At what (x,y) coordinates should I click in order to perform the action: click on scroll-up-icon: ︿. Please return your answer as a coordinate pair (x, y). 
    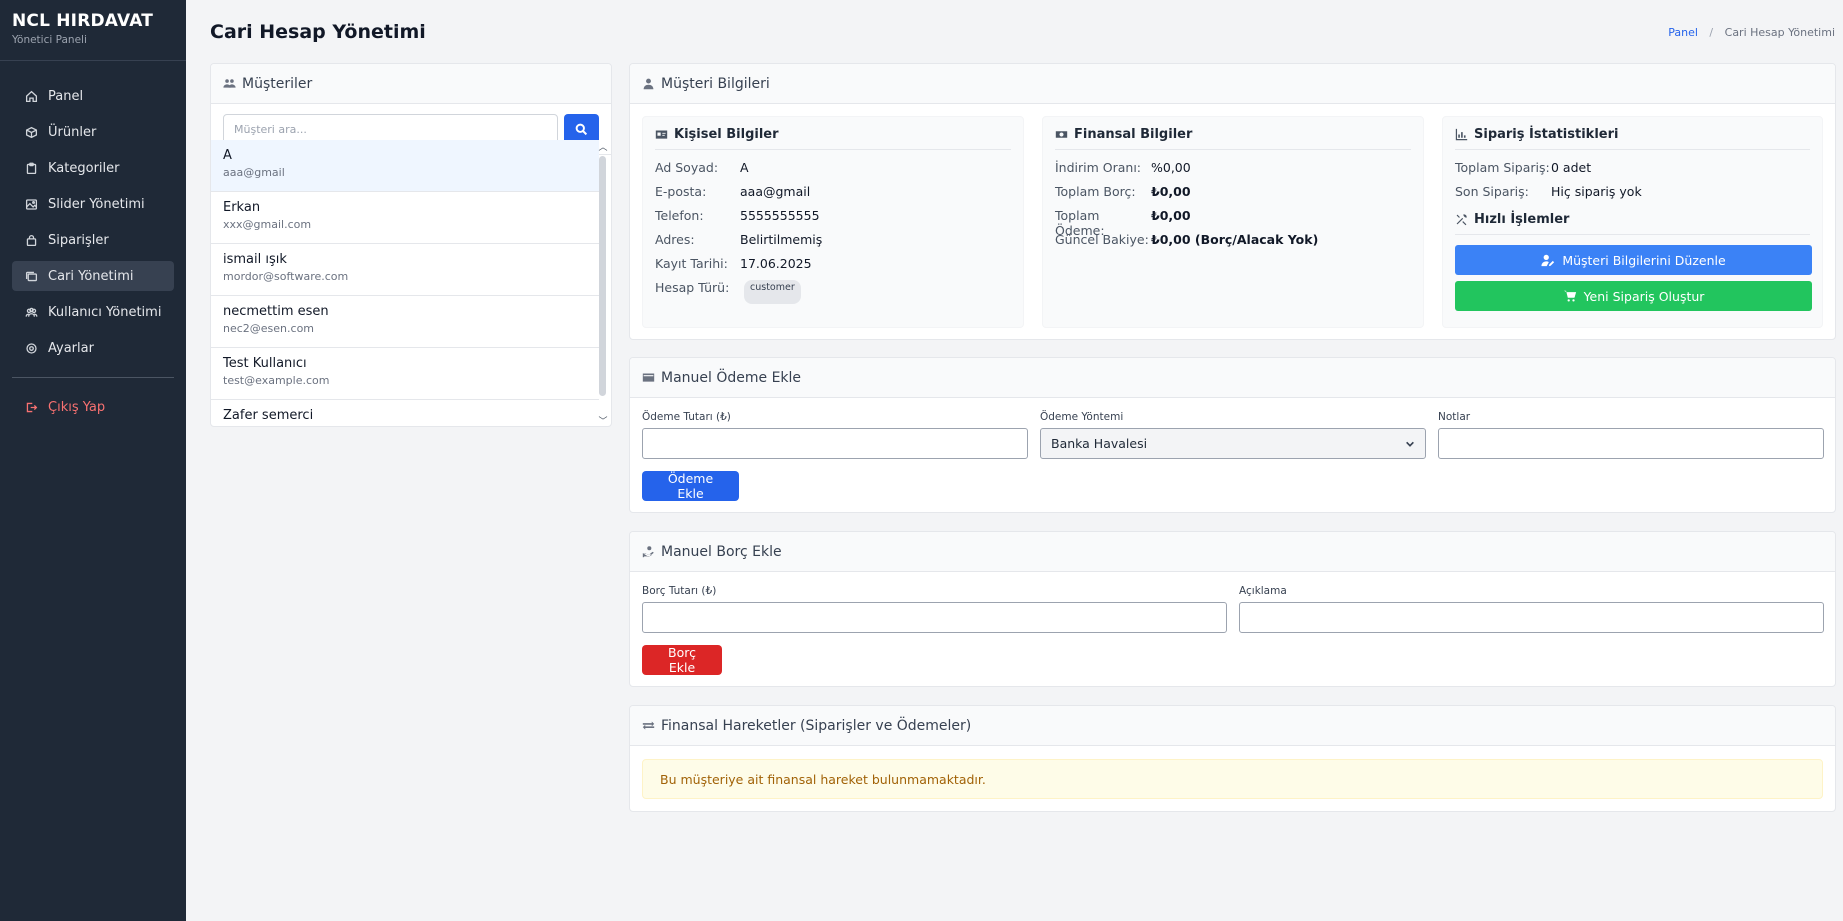
    Looking at the image, I should click on (603, 148).